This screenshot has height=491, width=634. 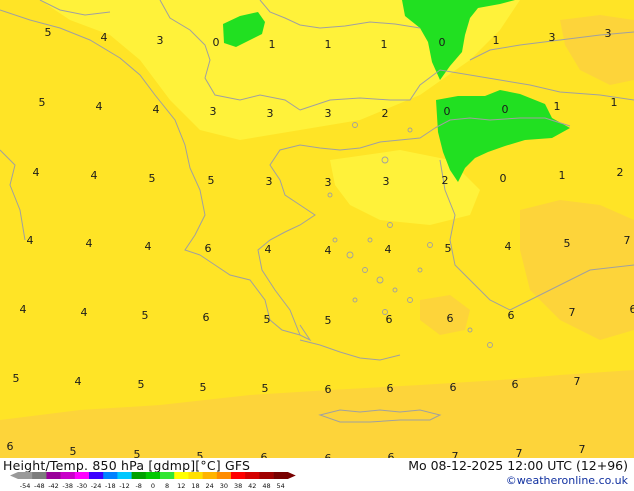 I want to click on scale-tick-label: 24, so click(x=210, y=486).